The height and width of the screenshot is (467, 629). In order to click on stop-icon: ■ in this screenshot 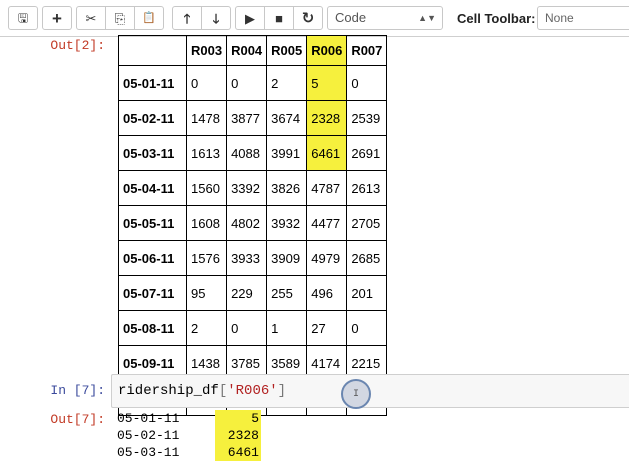, I will do `click(279, 18)`.